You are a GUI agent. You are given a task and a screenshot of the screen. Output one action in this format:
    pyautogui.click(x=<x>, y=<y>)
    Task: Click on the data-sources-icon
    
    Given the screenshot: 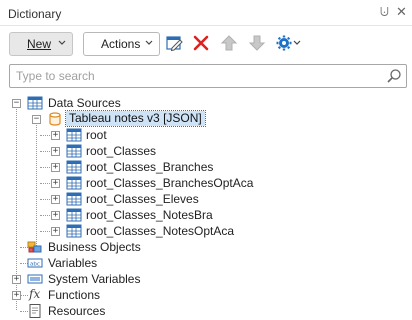 What is the action you would take?
    pyautogui.click(x=35, y=103)
    